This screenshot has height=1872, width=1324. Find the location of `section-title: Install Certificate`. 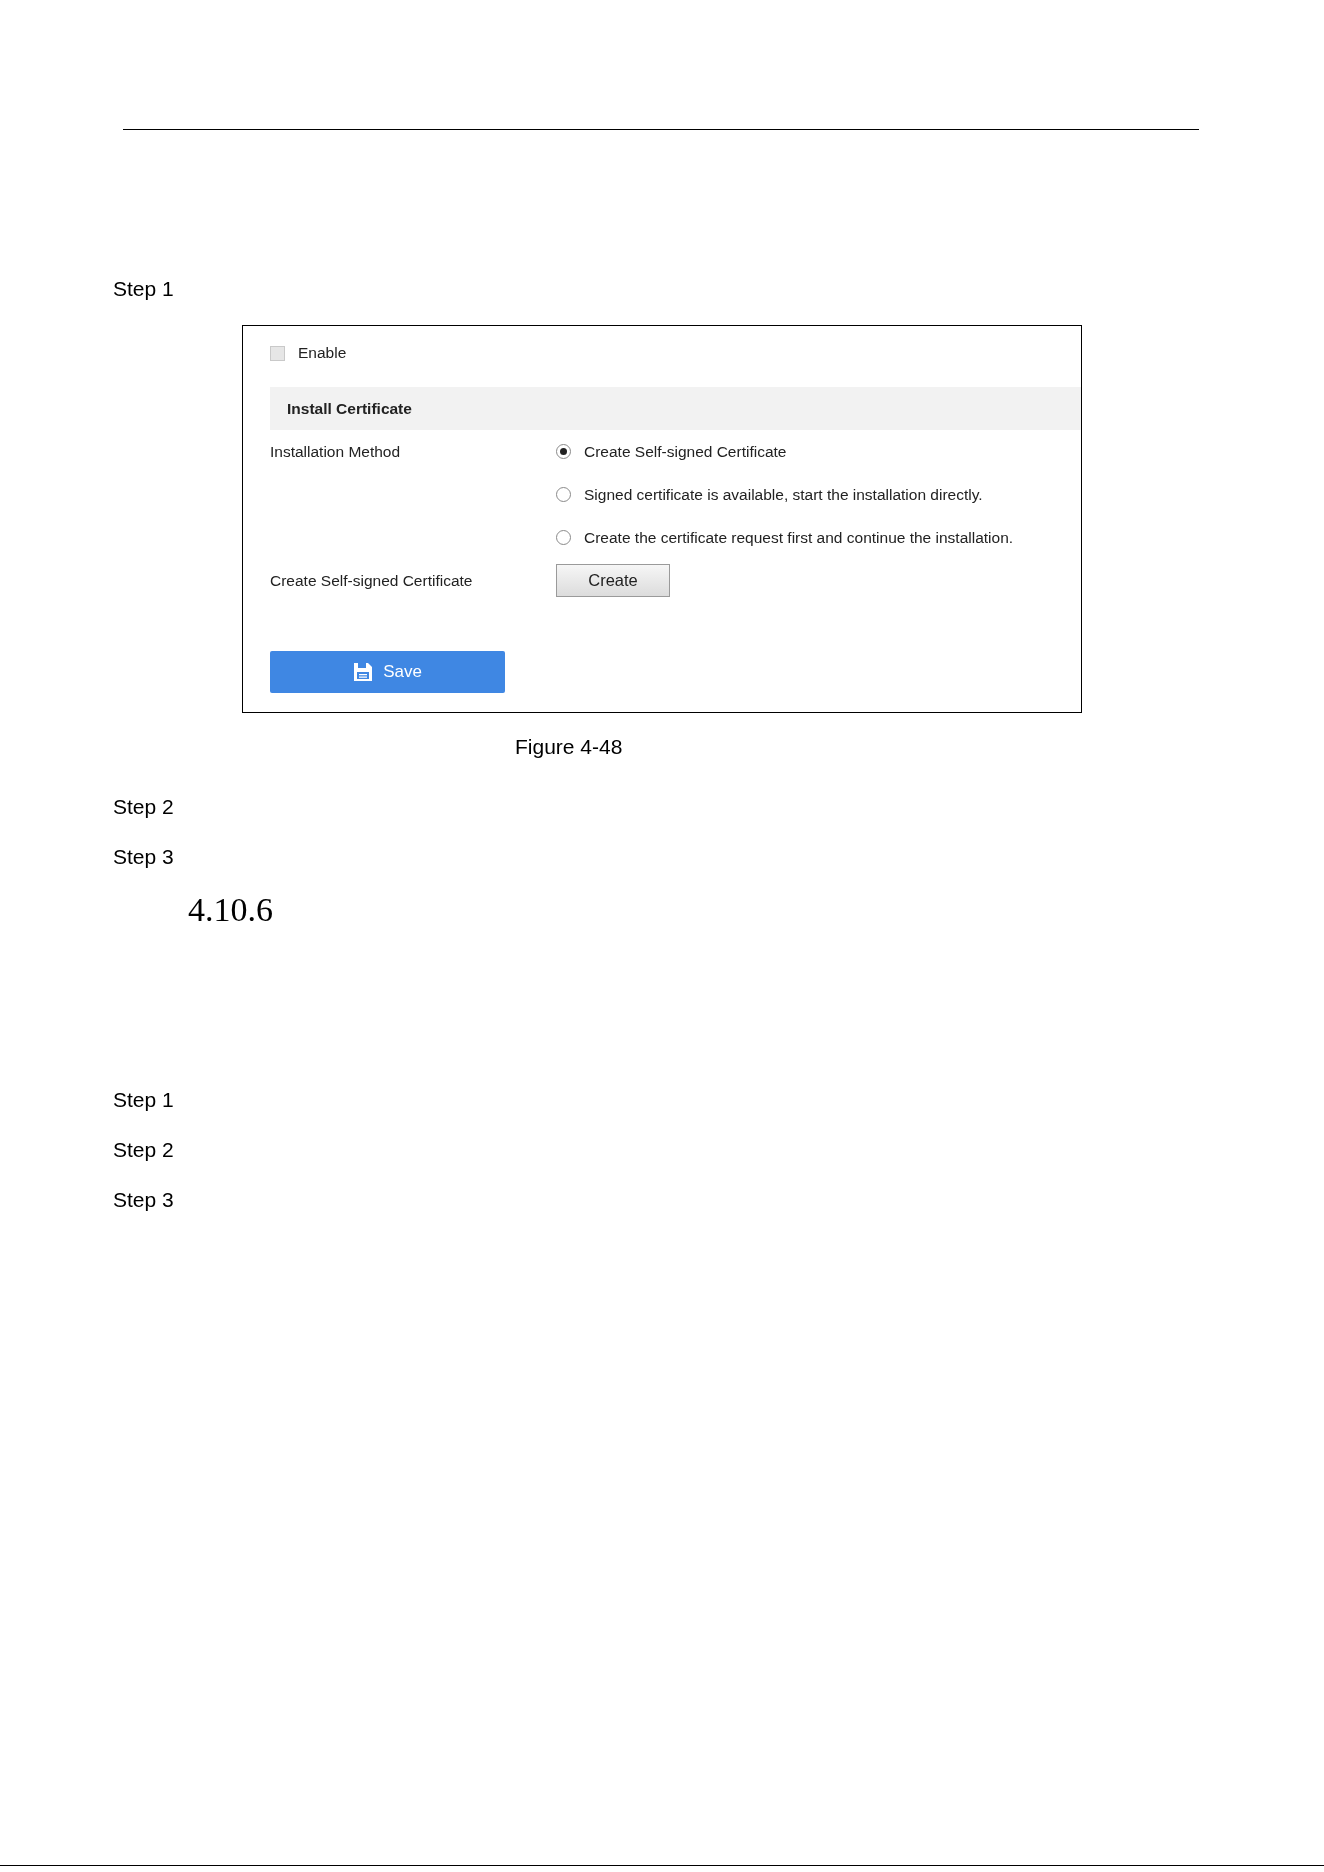

section-title: Install Certificate is located at coordinates (349, 408).